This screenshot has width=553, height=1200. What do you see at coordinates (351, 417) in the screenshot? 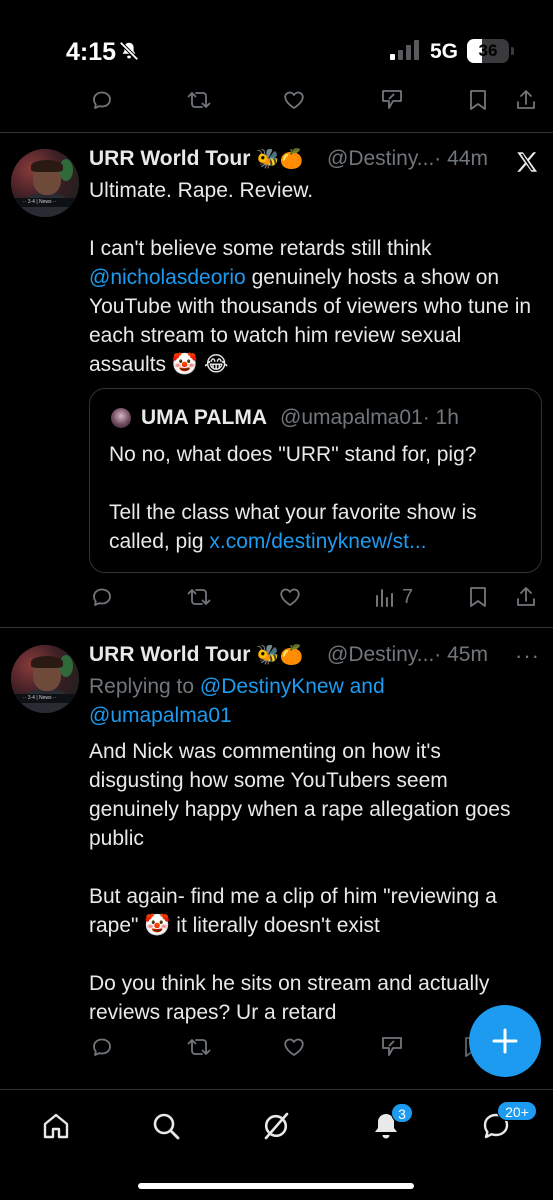
I see `quote-handle-text: @umapalma01` at bounding box center [351, 417].